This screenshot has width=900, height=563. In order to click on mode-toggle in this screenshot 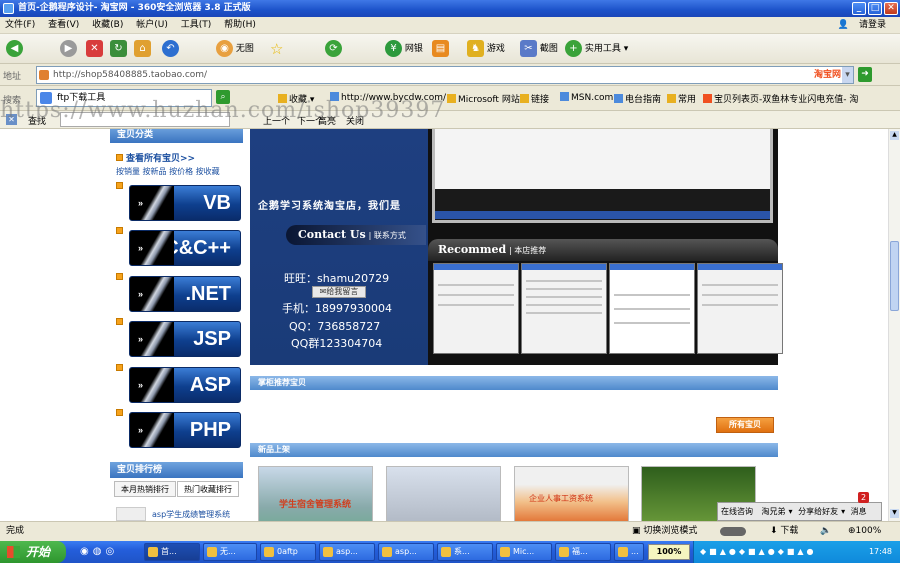, I will do `click(733, 531)`.